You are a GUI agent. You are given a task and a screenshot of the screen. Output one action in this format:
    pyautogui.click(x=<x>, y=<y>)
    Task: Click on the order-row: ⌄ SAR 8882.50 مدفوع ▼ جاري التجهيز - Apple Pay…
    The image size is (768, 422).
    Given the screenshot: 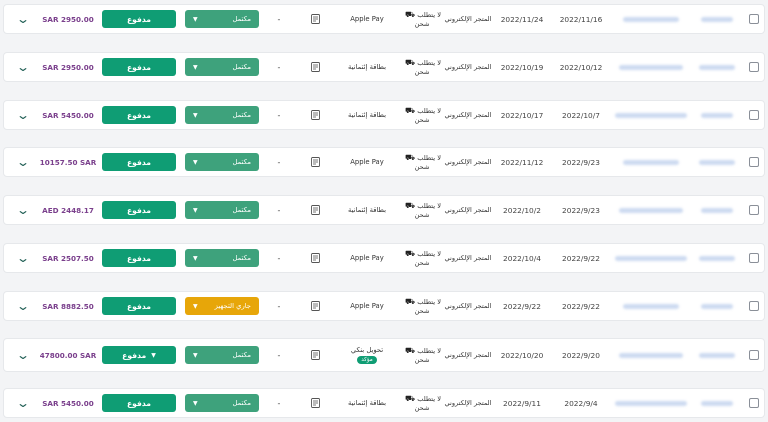 What is the action you would take?
    pyautogui.click(x=384, y=306)
    